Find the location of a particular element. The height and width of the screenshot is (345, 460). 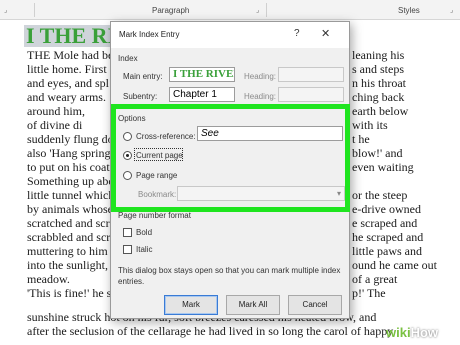

cancel-button: Cancel is located at coordinates (315, 305).